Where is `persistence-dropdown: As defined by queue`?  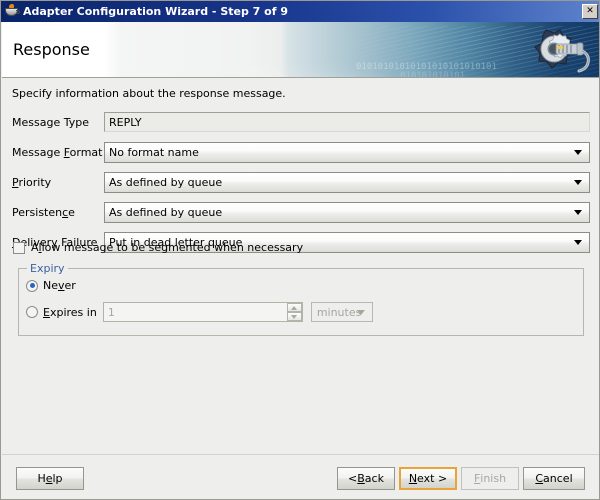 persistence-dropdown: As defined by queue is located at coordinates (347, 212).